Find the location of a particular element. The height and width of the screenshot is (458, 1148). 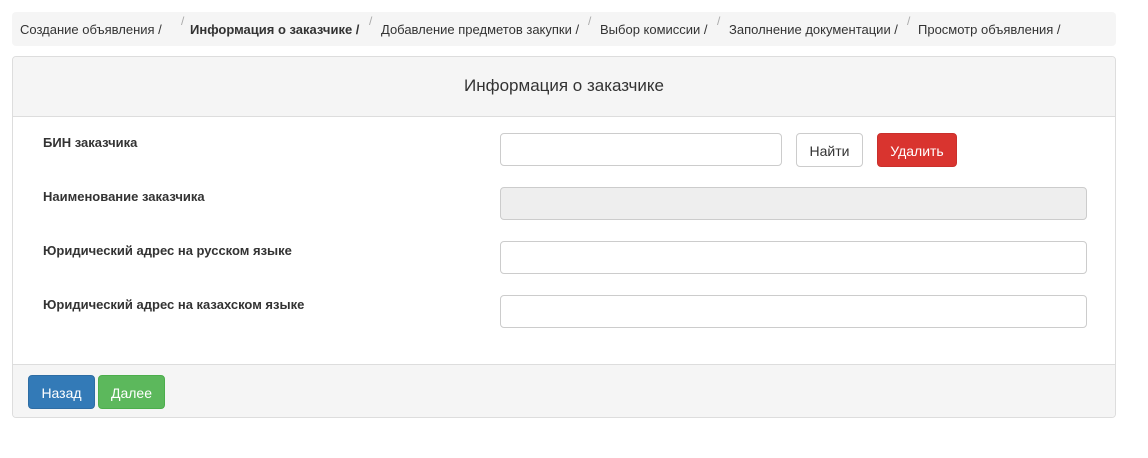

bin-label: БИН заказчика is located at coordinates (90, 142).